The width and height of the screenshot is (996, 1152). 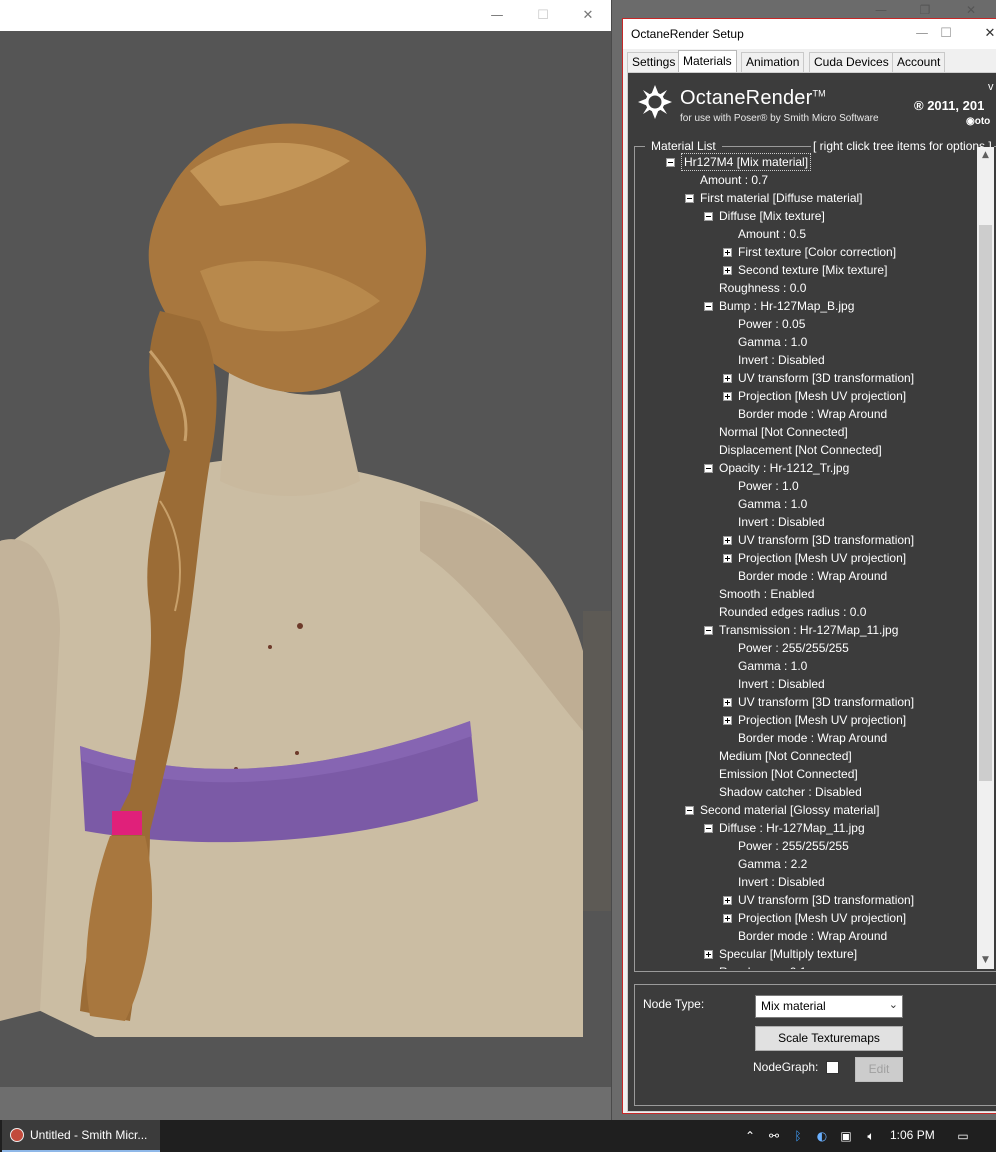 I want to click on render-window-statusbar, so click(x=305, y=1103).